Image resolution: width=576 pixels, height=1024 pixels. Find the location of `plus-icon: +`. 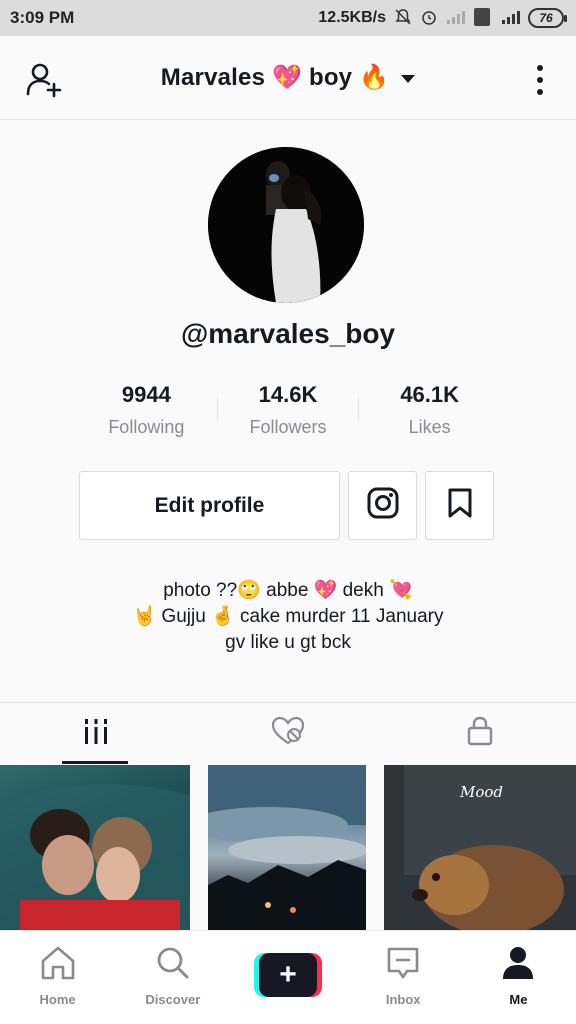

plus-icon: + is located at coordinates (288, 975).